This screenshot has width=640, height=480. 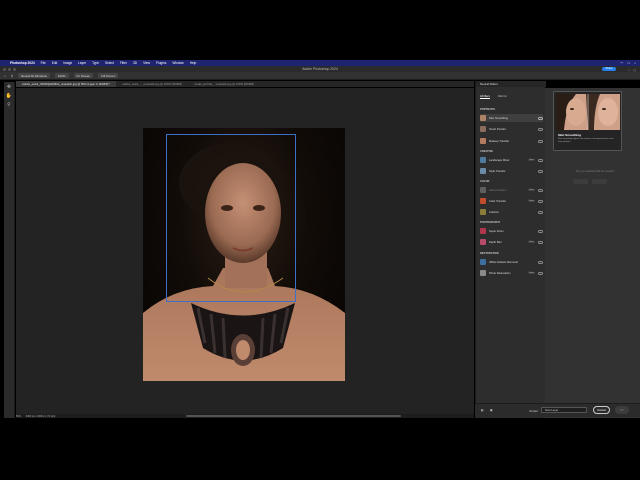 What do you see at coordinates (108, 75) in the screenshot?
I see `fill-screen-button: Fill Screen` at bounding box center [108, 75].